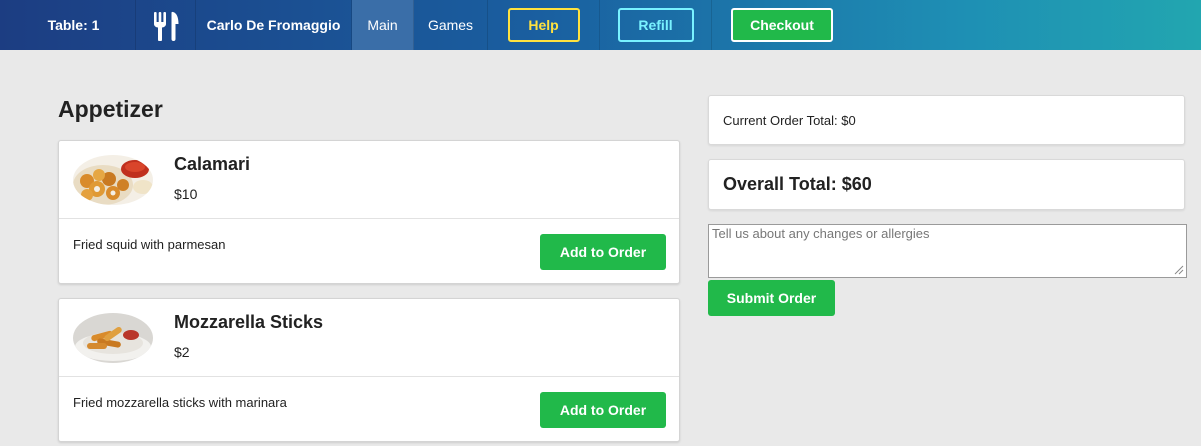 Image resolution: width=1201 pixels, height=446 pixels. Describe the element at coordinates (946, 120) in the screenshot. I see `current-order-total: Current Order Total: $0` at that location.